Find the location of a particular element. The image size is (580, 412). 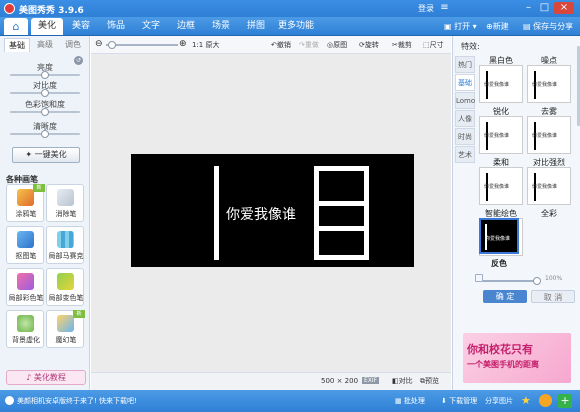

sharpness-slider-knob is located at coordinates (45, 134).